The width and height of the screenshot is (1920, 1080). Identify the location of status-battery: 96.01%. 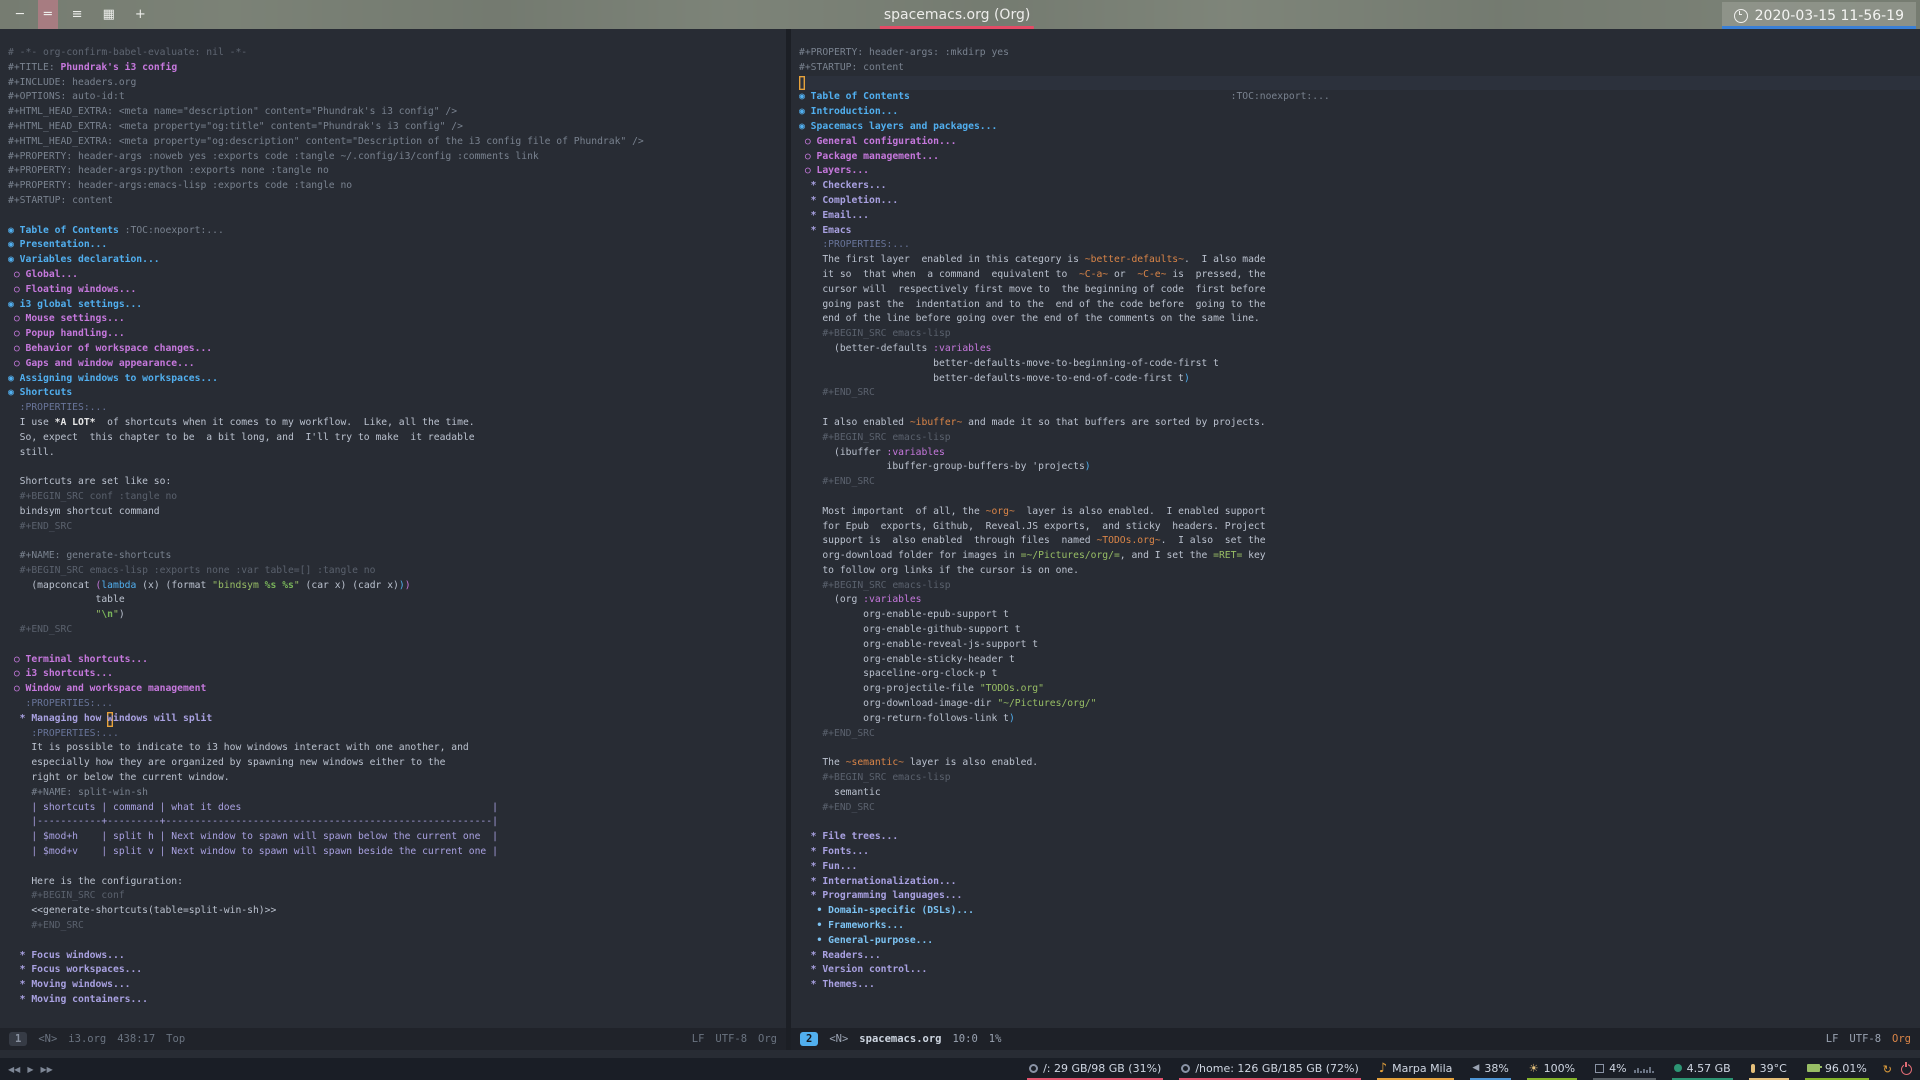
(1836, 1069).